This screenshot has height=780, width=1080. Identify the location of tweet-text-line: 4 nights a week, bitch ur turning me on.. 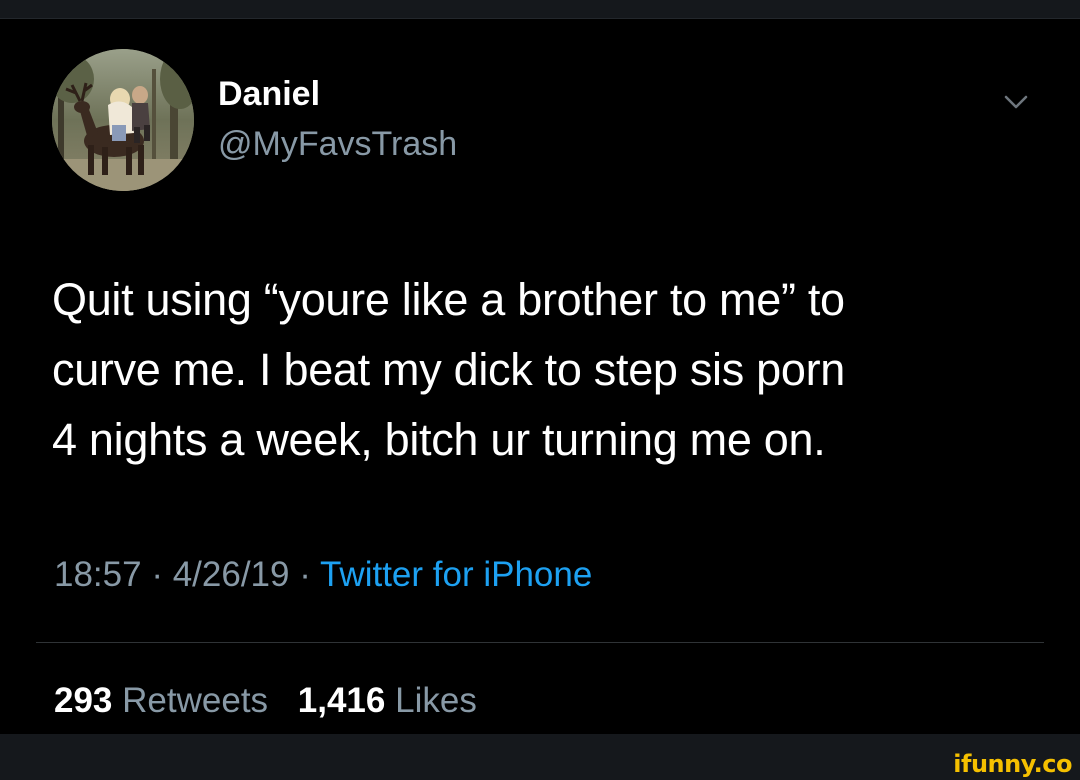
(439, 439).